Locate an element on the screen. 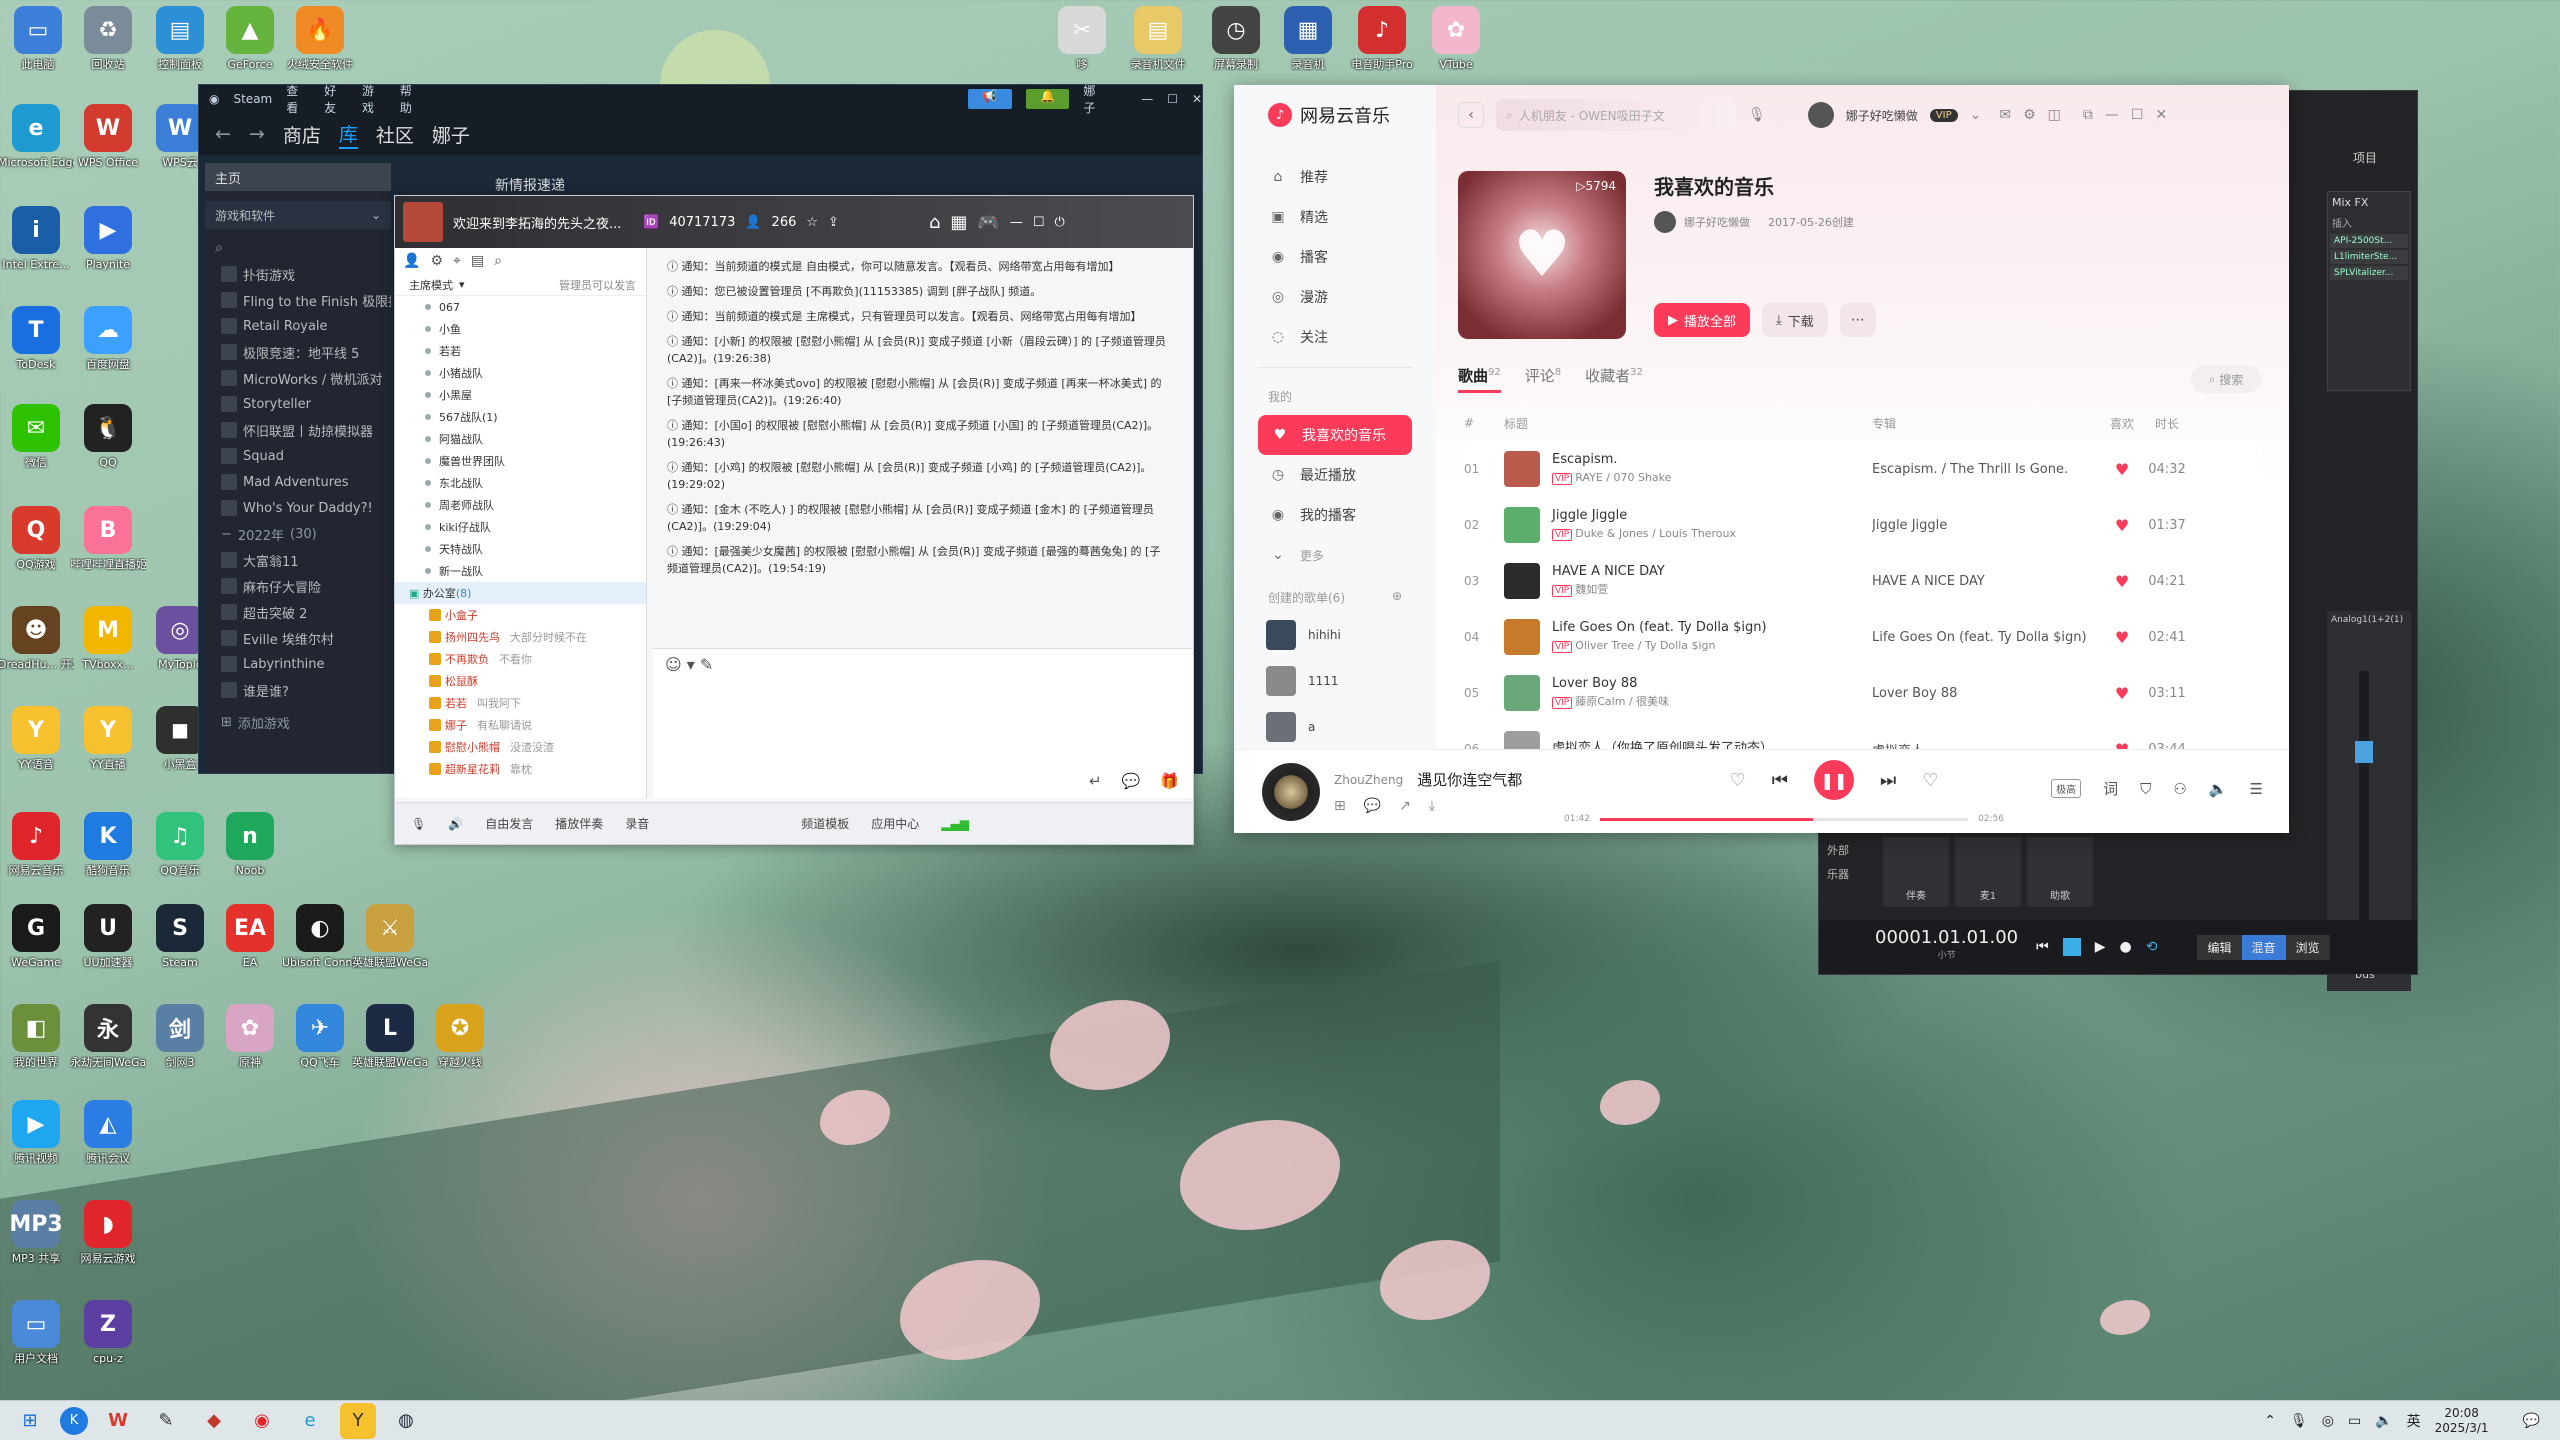  library-game-item: Fling to the Finish 极限投掷 is located at coordinates (298, 300).